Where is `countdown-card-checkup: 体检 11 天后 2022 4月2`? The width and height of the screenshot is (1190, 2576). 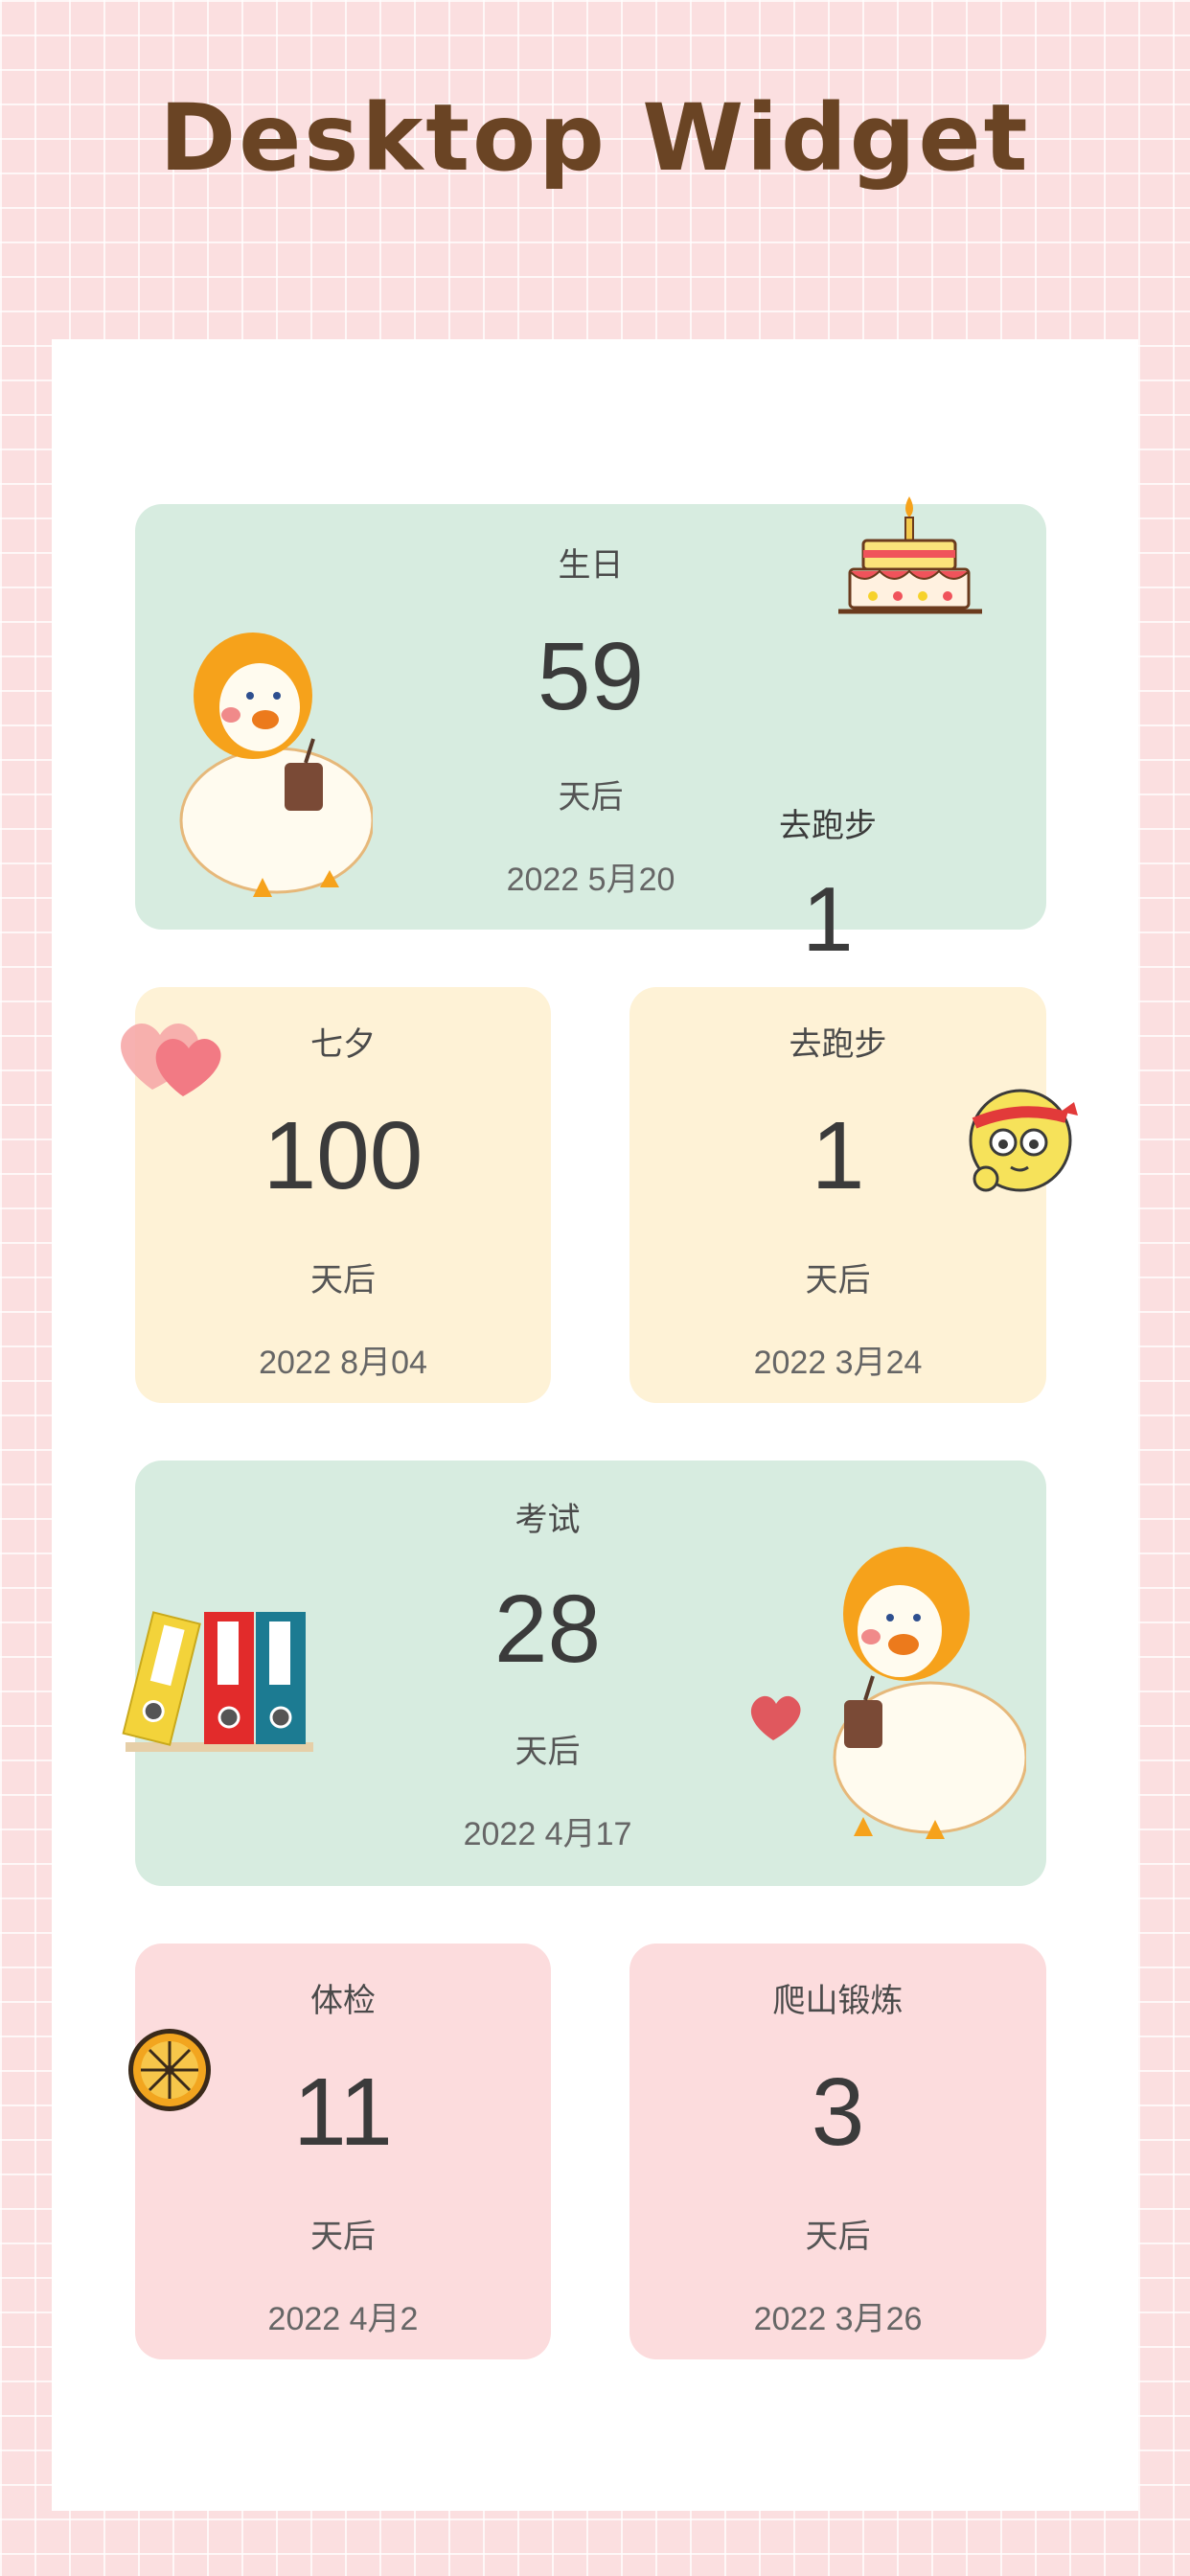
countdown-card-checkup: 体检 11 天后 2022 4月2 is located at coordinates (340, 2151).